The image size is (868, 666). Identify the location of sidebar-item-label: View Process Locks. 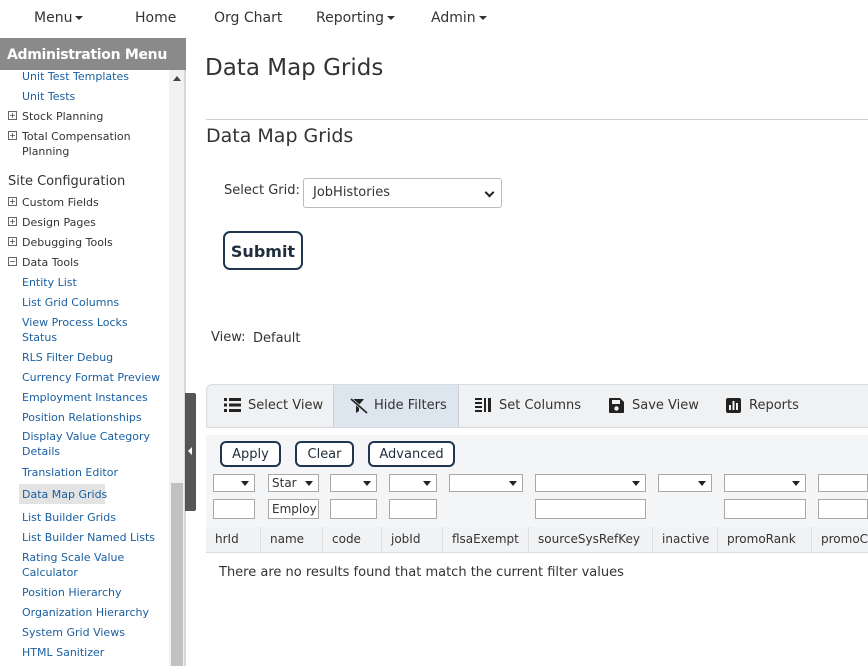
(75, 322).